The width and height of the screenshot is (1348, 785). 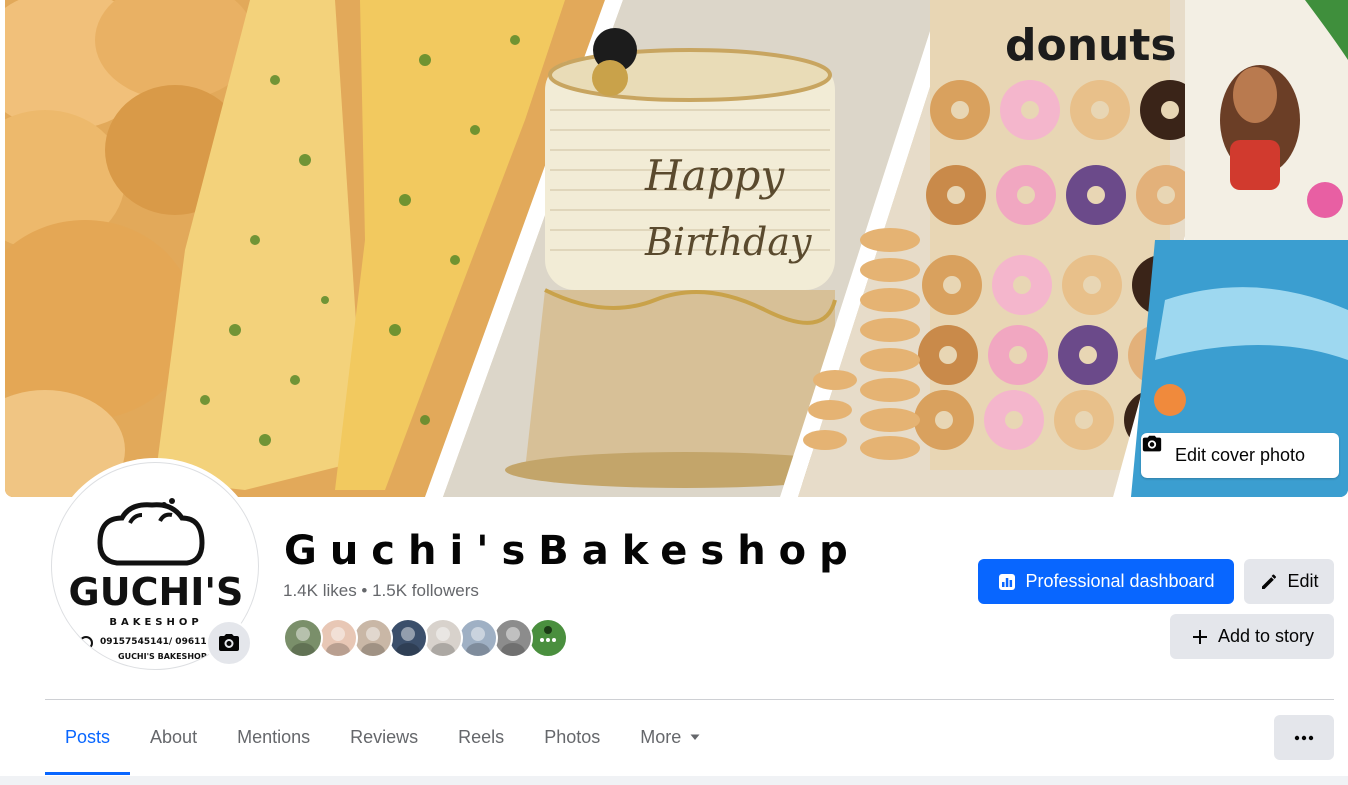 What do you see at coordinates (572, 551) in the screenshot?
I see `page-title: Guchi'sBakeshop` at bounding box center [572, 551].